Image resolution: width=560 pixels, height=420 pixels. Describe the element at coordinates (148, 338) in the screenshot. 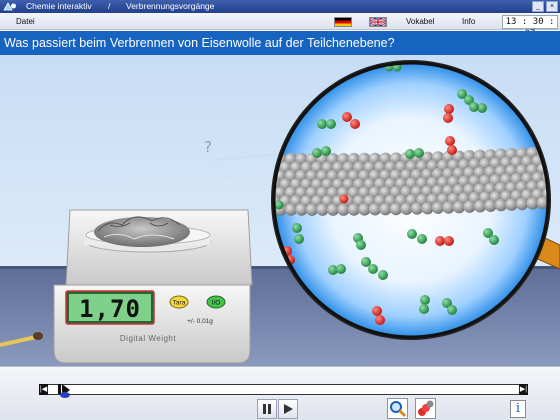

I see `scale-brand: Digital Weight` at that location.